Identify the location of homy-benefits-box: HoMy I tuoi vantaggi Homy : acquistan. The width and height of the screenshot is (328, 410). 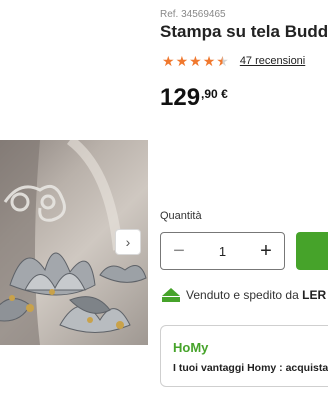
(244, 356).